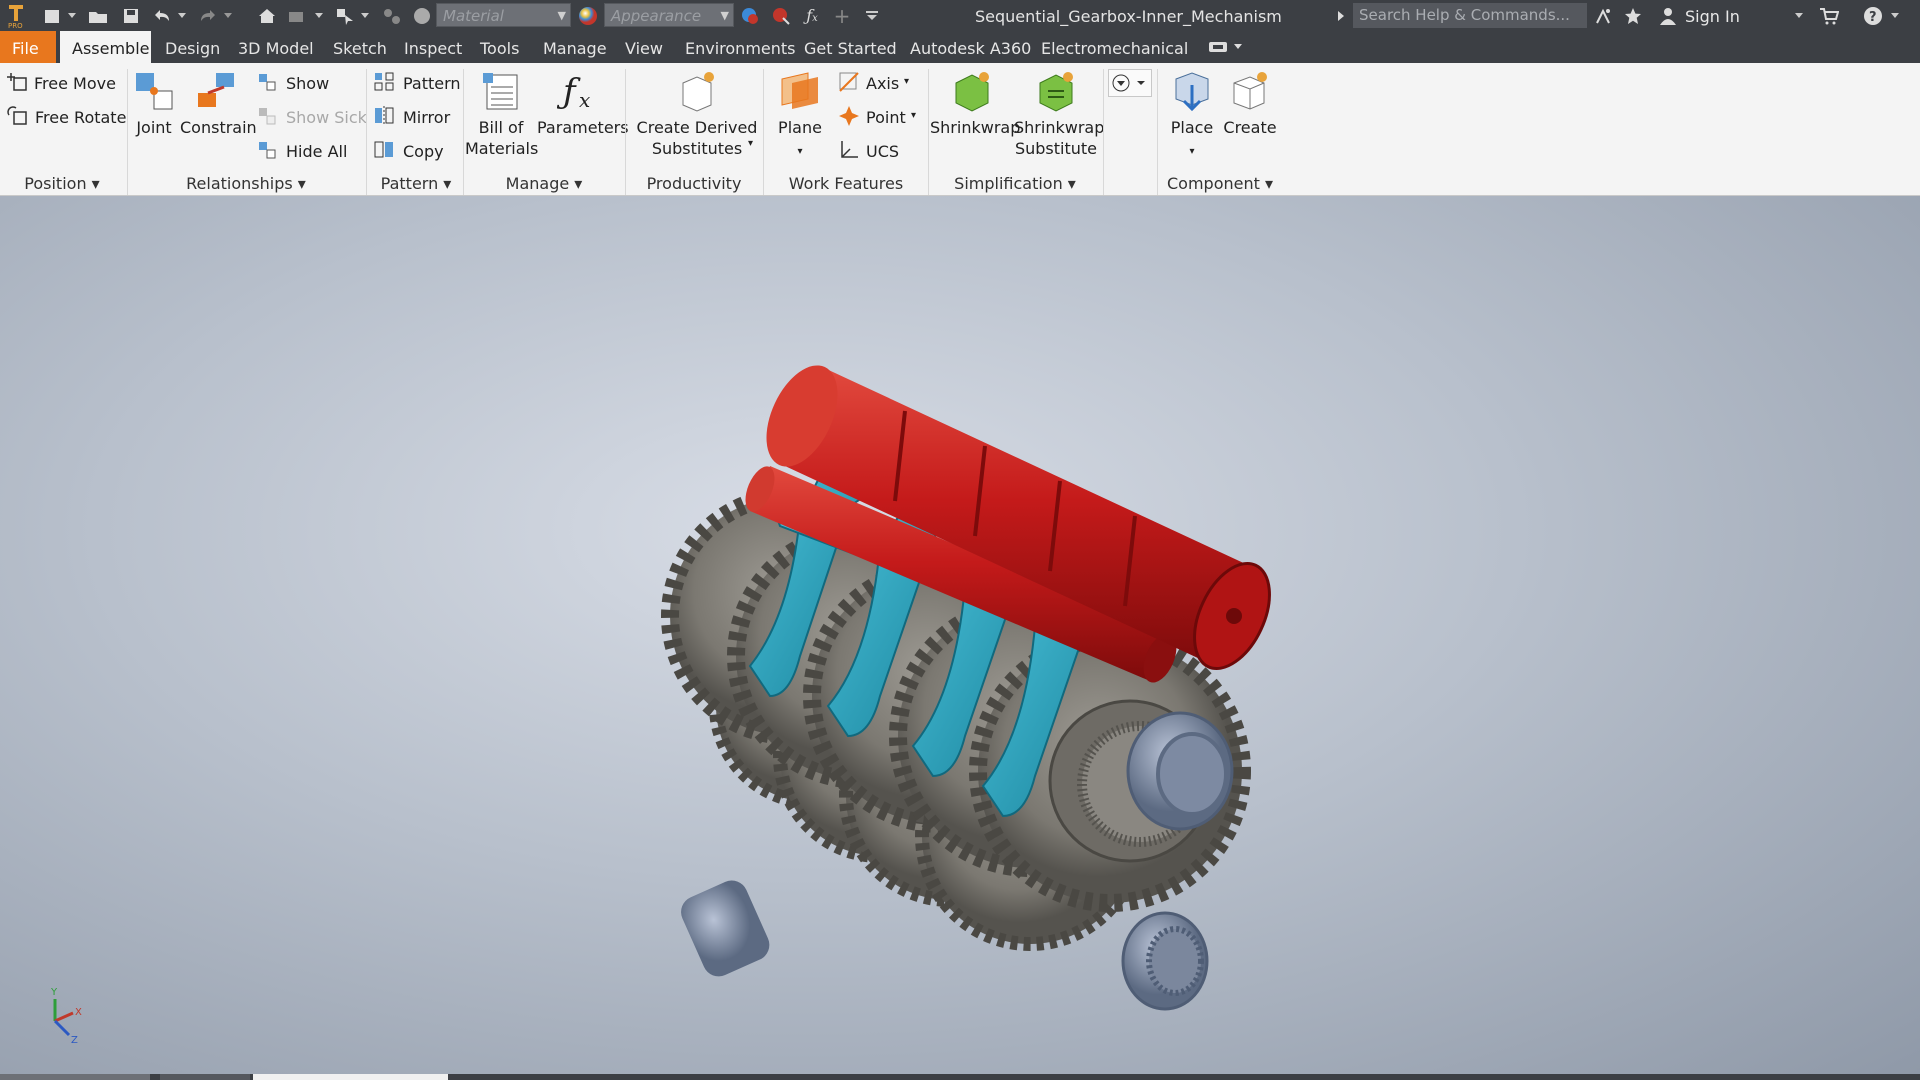 The image size is (1920, 1080). What do you see at coordinates (799, 151) in the screenshot?
I see `plane-dropdown-icon: ▾` at bounding box center [799, 151].